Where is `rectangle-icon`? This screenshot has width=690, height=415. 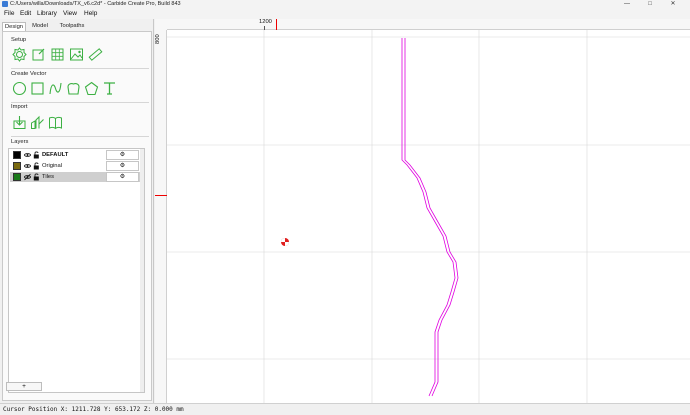
rectangle-icon is located at coordinates (37, 88).